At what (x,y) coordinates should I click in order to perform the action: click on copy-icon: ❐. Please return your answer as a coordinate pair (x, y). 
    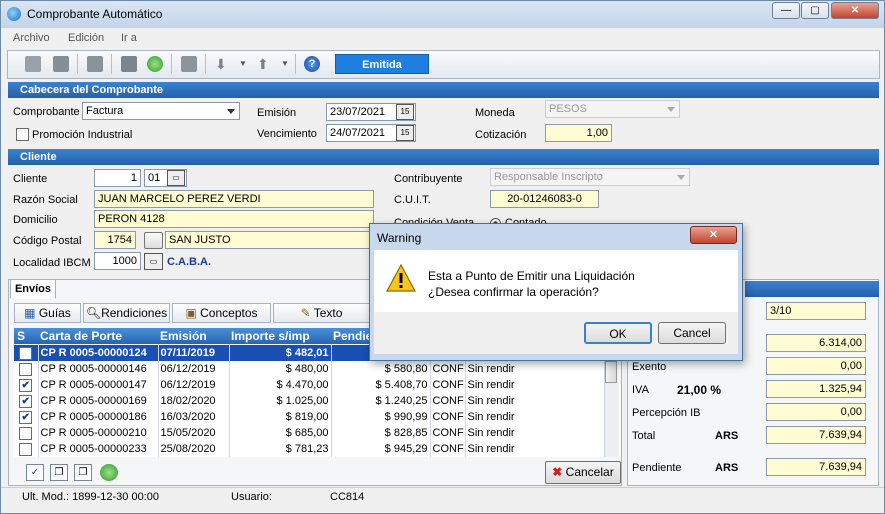
    Looking at the image, I should click on (59, 472).